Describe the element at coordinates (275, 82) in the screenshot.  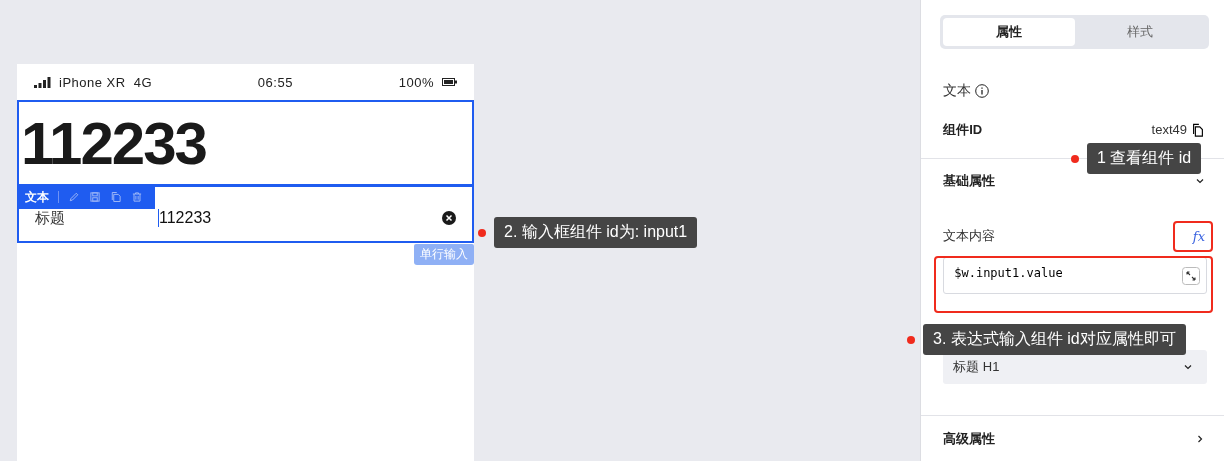
I see `clock-time: 06:55` at that location.